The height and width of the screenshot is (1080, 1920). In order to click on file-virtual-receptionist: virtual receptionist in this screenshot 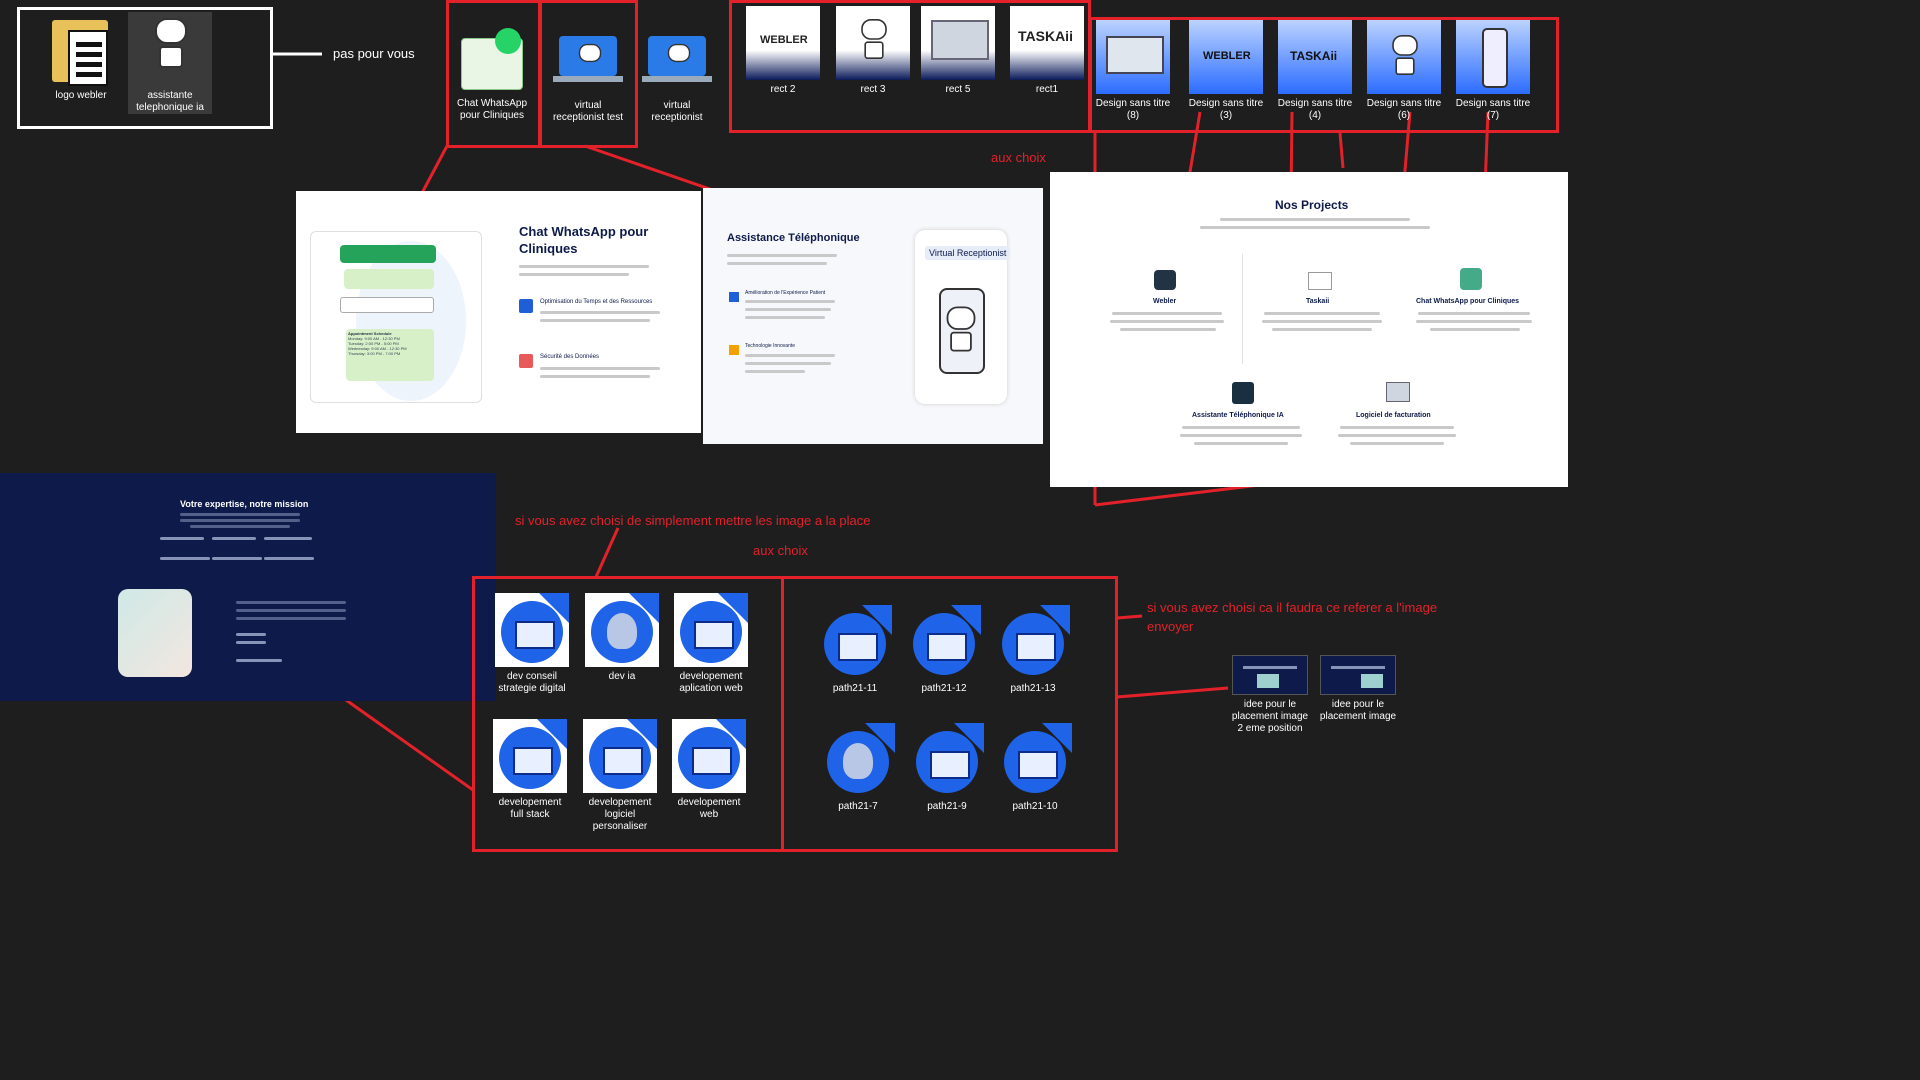, I will do `click(677, 73)`.